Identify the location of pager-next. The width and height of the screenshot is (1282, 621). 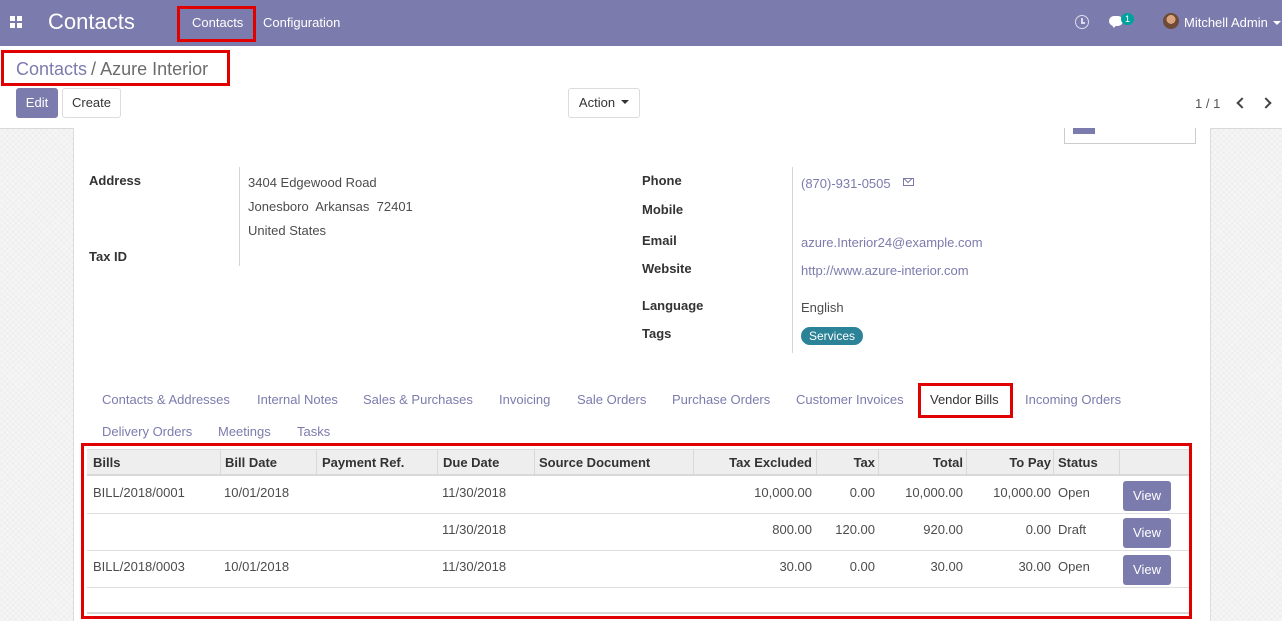
(1268, 103).